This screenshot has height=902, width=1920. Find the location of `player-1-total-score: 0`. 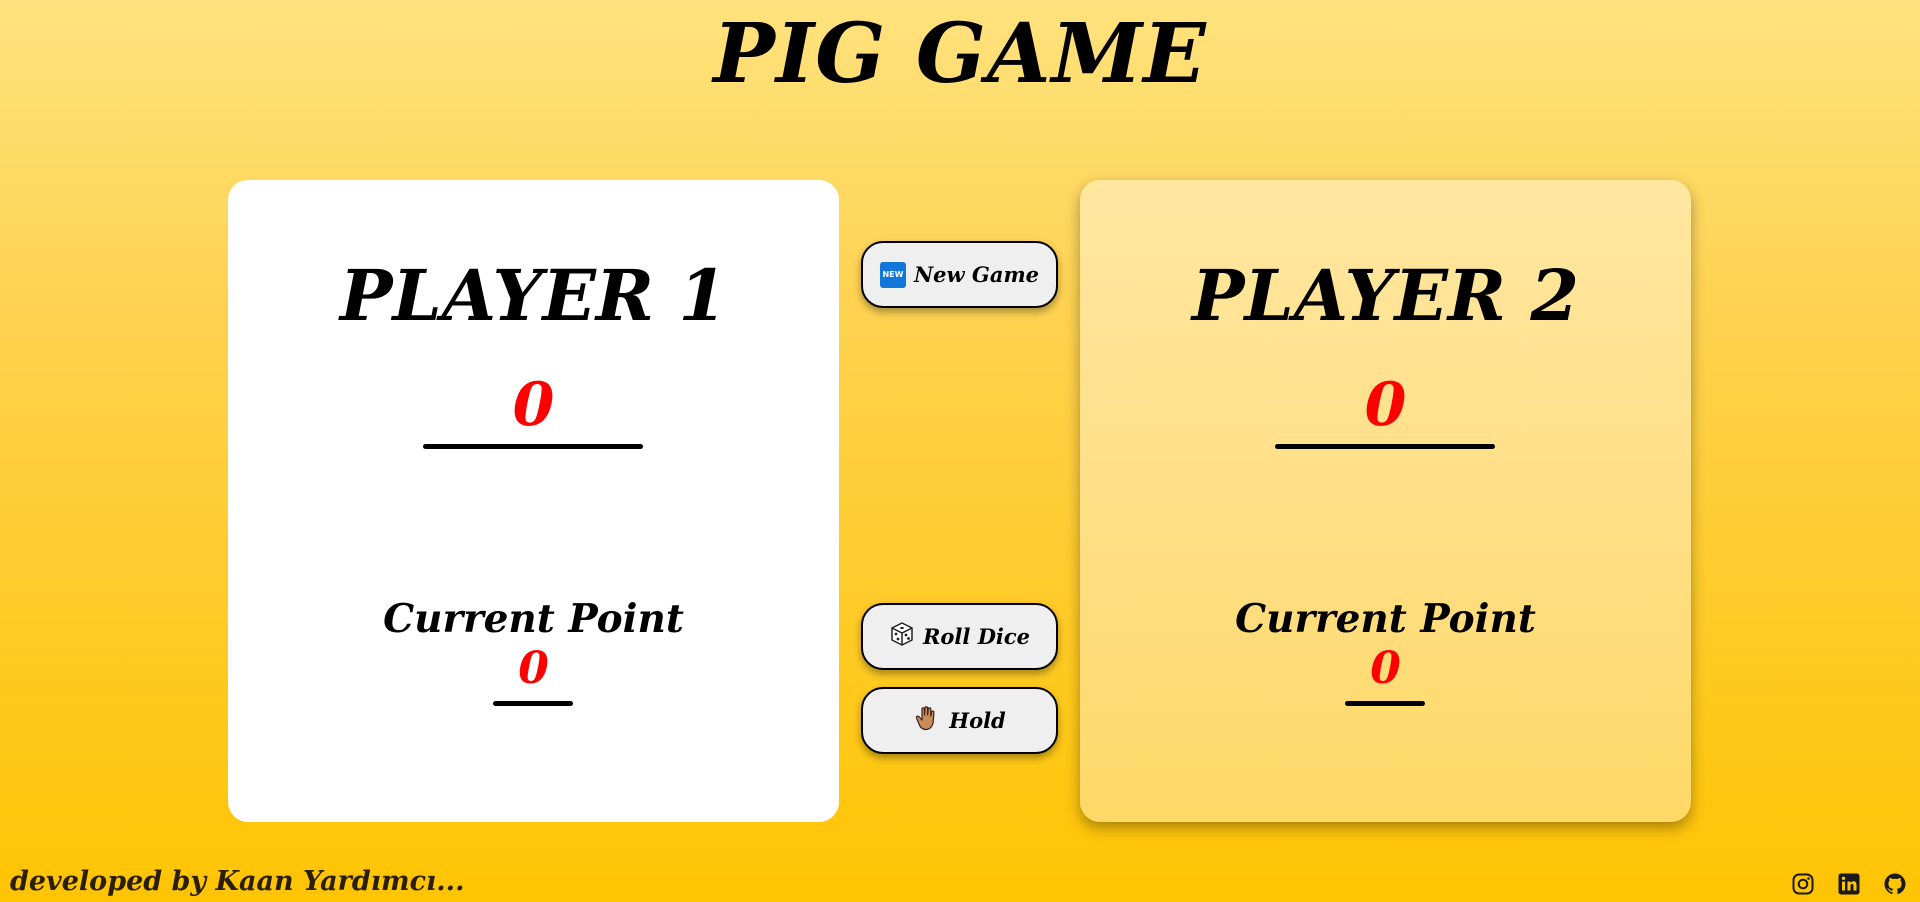

player-1-total-score: 0 is located at coordinates (533, 405).